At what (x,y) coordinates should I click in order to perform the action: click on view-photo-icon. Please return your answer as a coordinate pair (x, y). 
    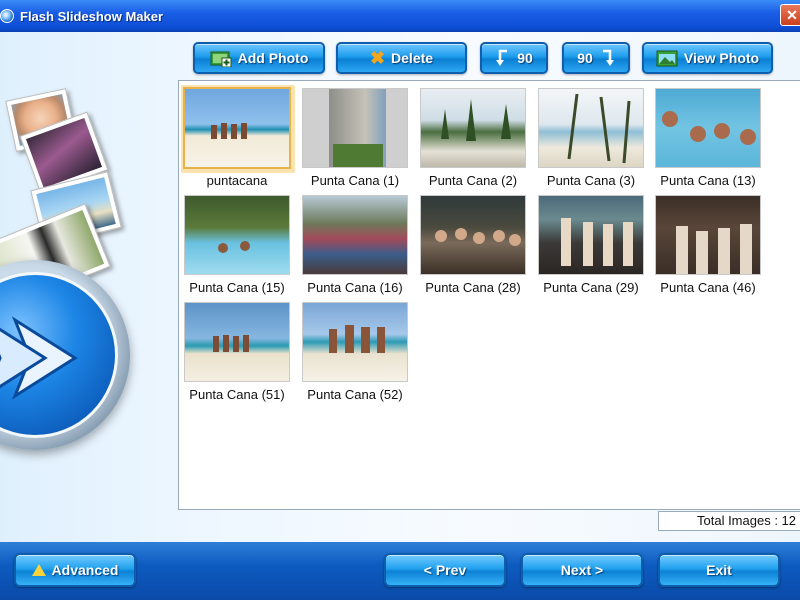
    Looking at the image, I should click on (667, 58).